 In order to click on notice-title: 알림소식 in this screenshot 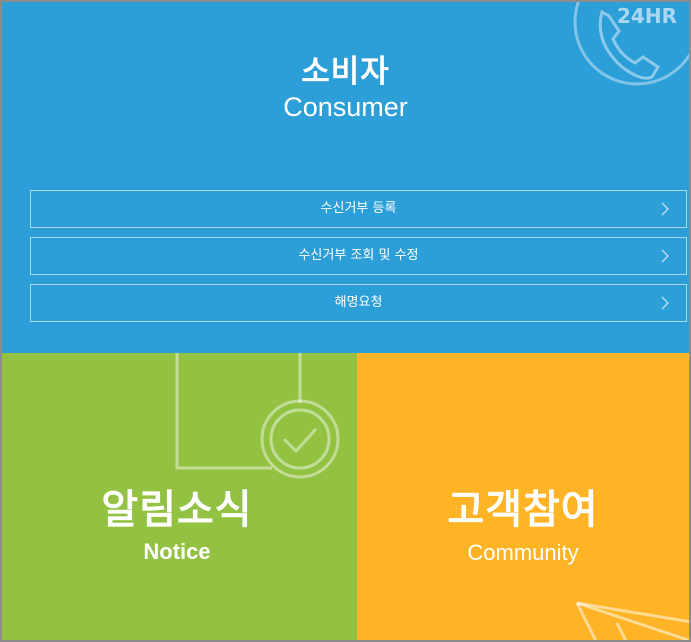, I will do `click(177, 510)`.